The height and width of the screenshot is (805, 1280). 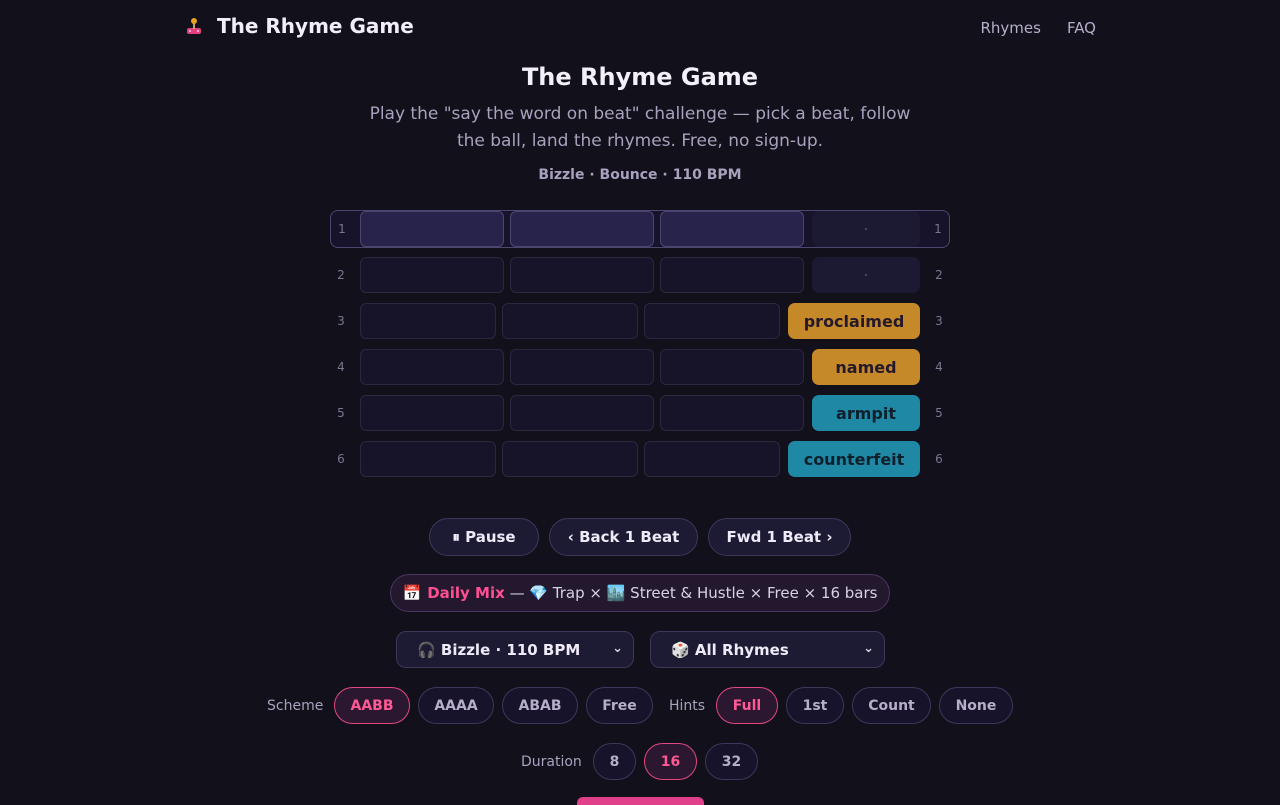 What do you see at coordinates (623, 537) in the screenshot?
I see `back-beat-button: ‹ Back 1 Beat` at bounding box center [623, 537].